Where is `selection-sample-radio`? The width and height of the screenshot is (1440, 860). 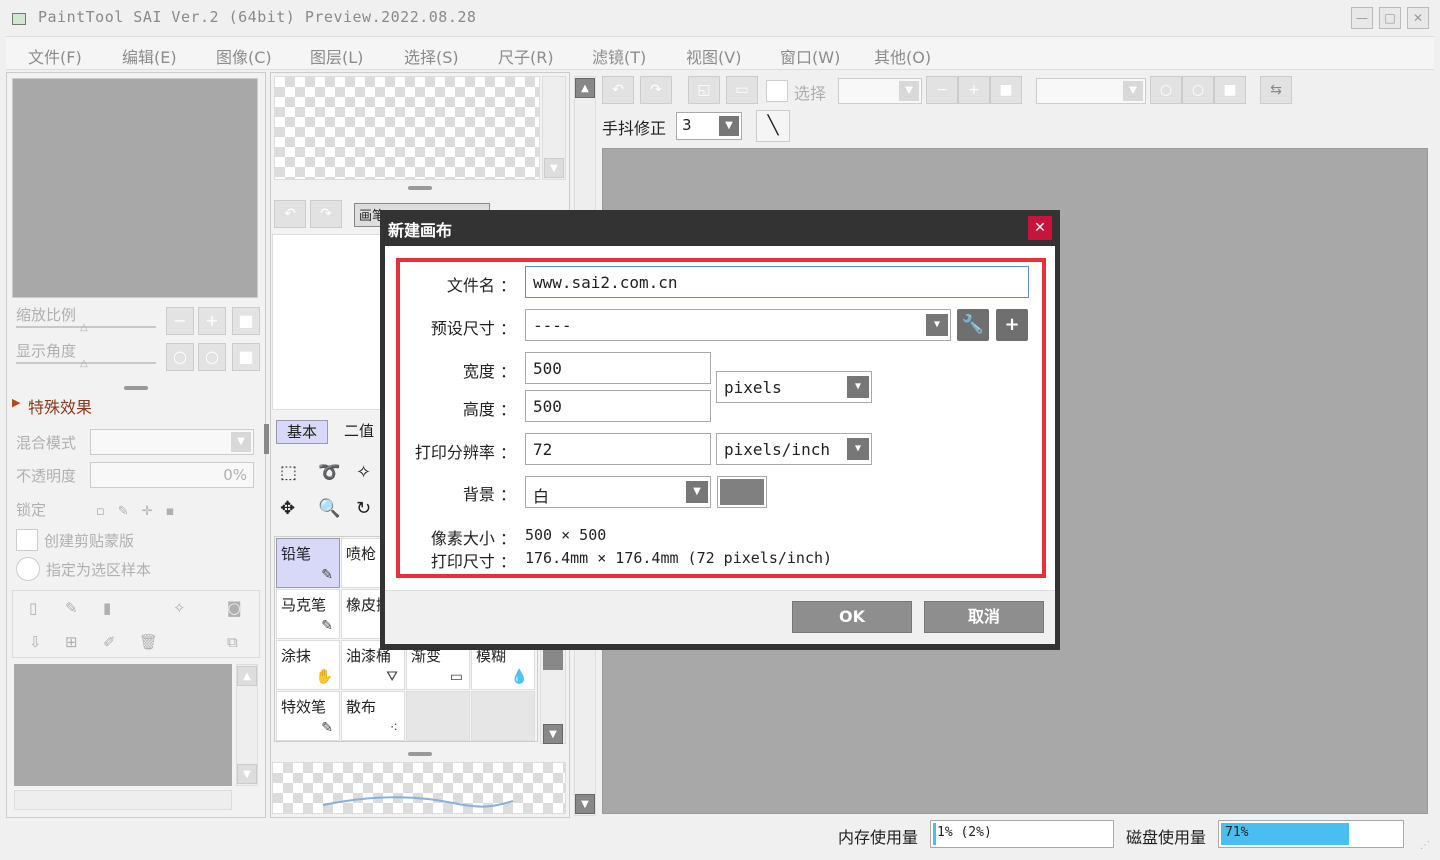
selection-sample-radio is located at coordinates (28, 569).